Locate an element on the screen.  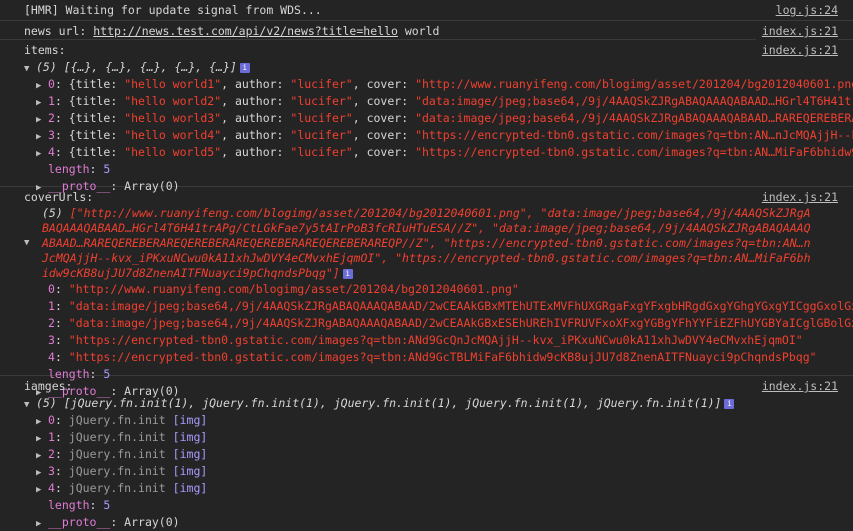
source-link-iamges: index.js:21 is located at coordinates (796, 386).